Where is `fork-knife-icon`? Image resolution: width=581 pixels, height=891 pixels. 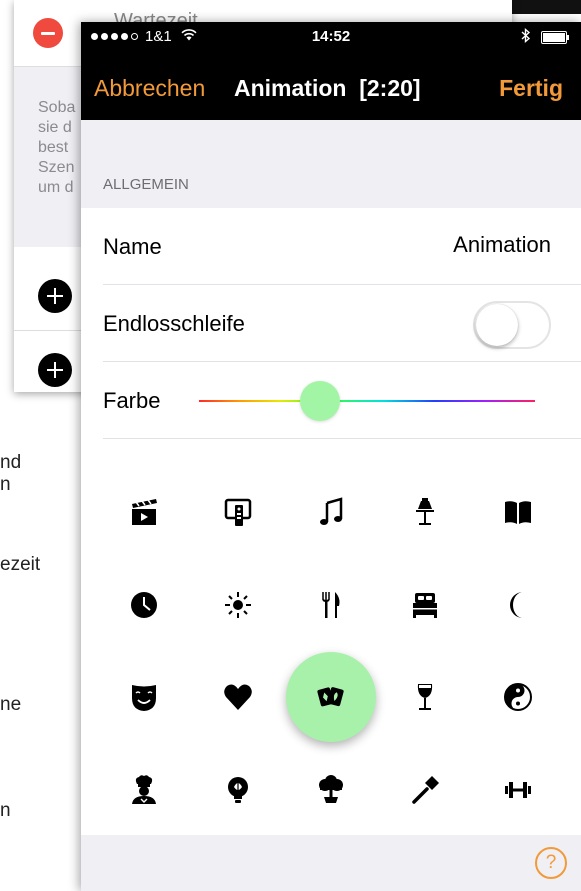
fork-knife-icon is located at coordinates (331, 605).